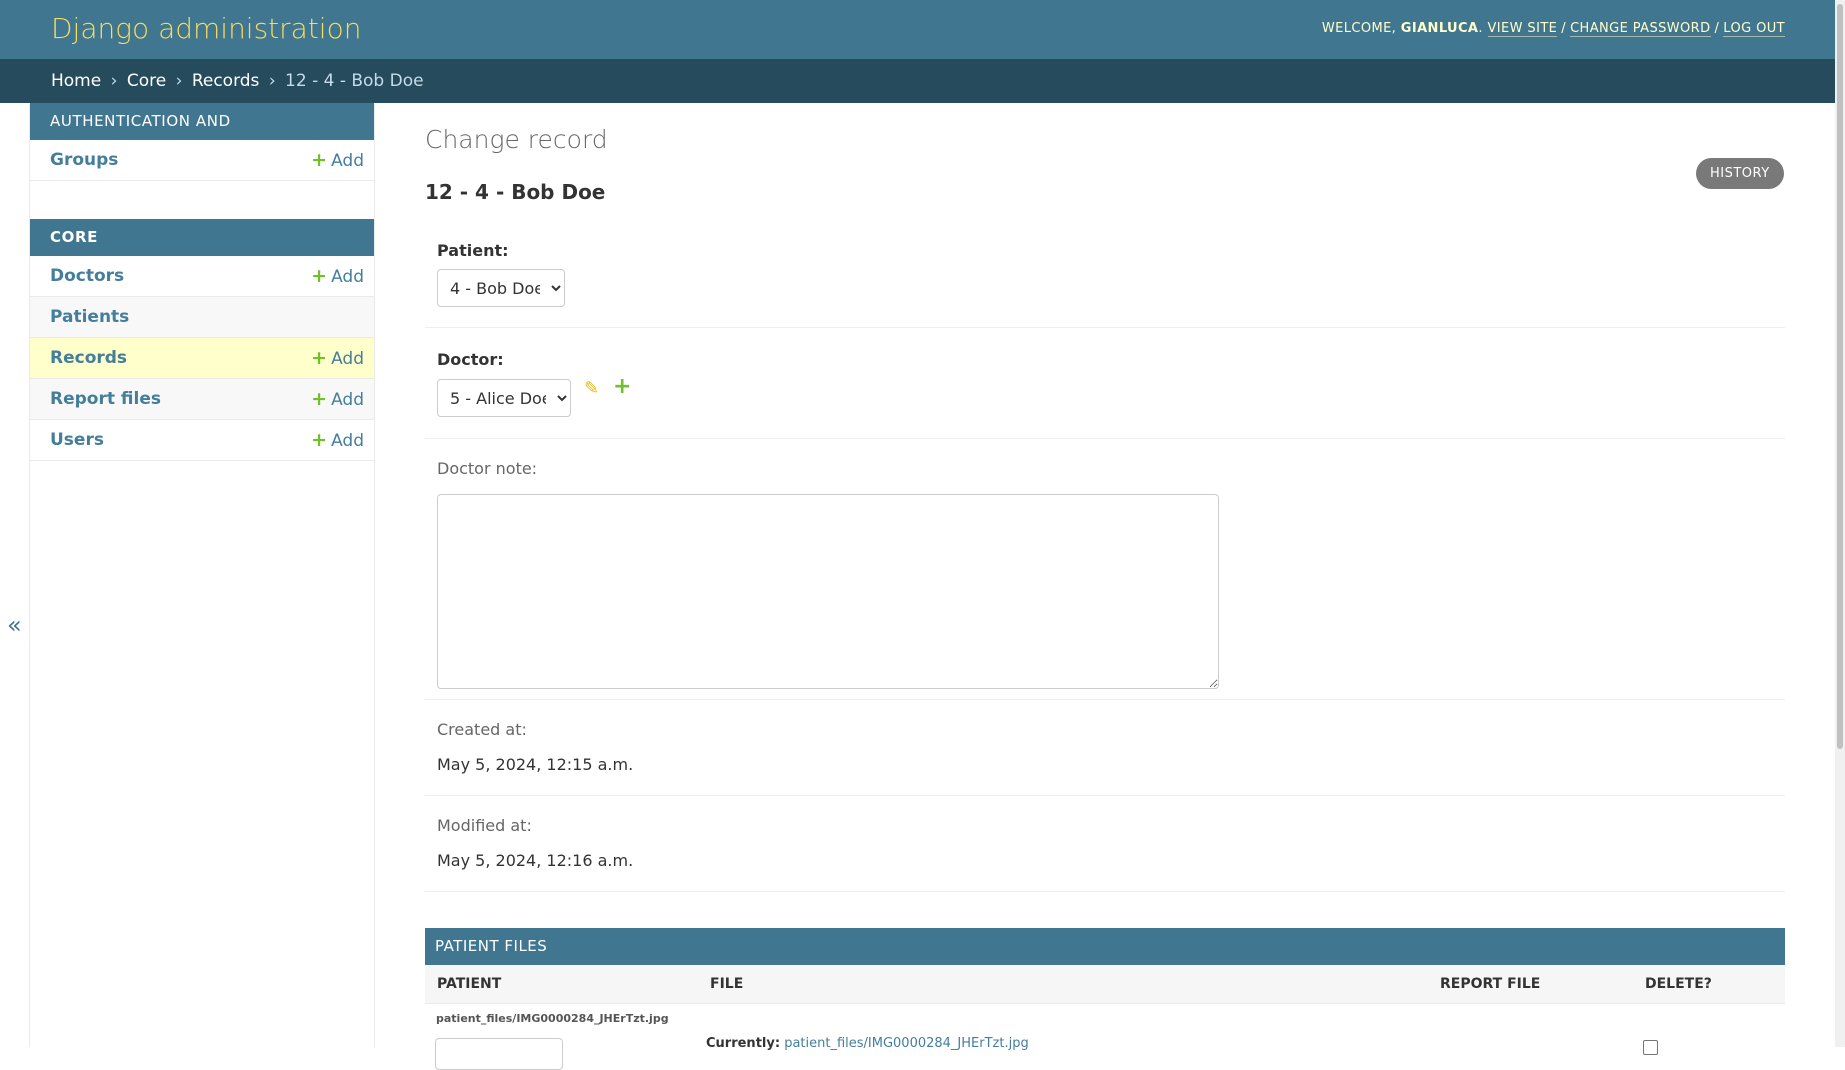 The image size is (1845, 1070). I want to click on inline-table-header: Patient File Report file Delete?, so click(1105, 984).